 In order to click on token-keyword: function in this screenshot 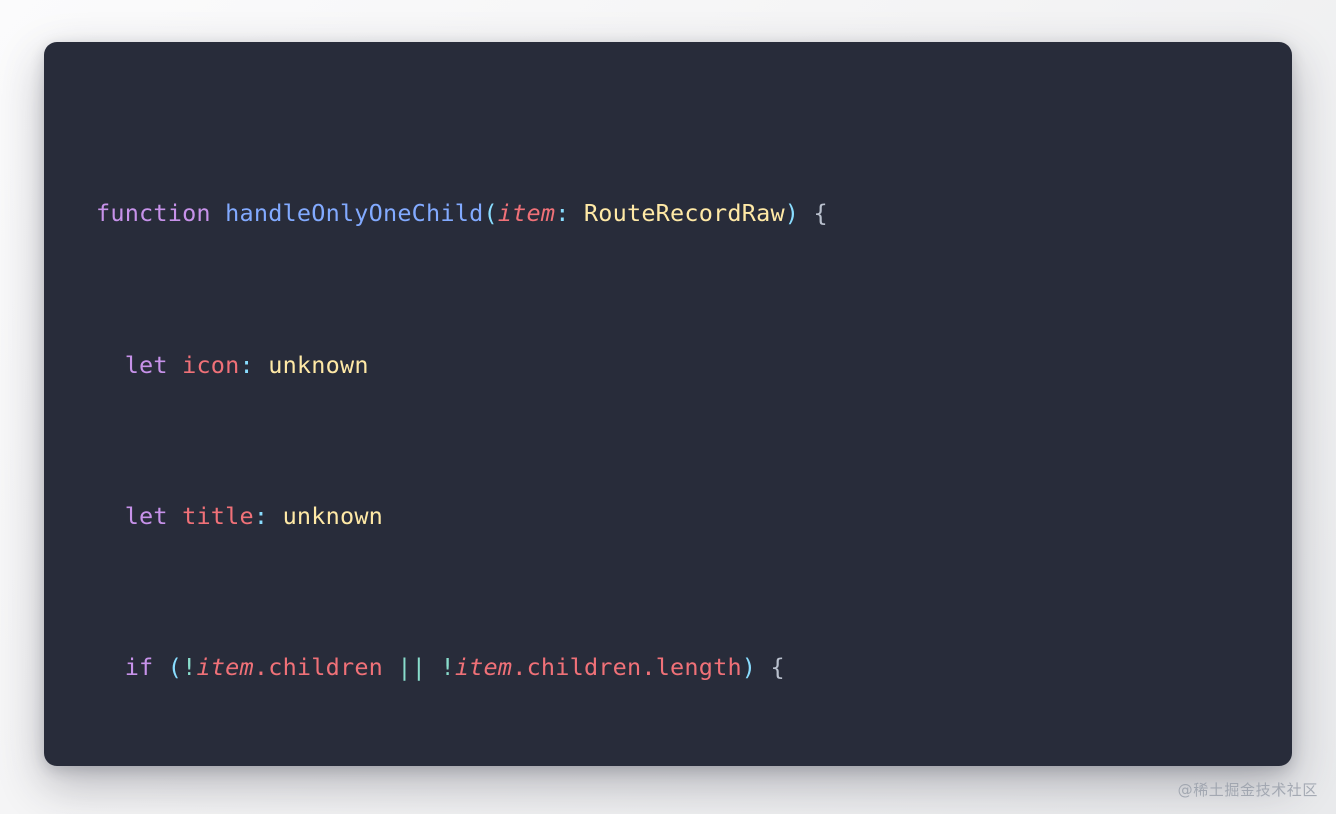, I will do `click(153, 213)`.